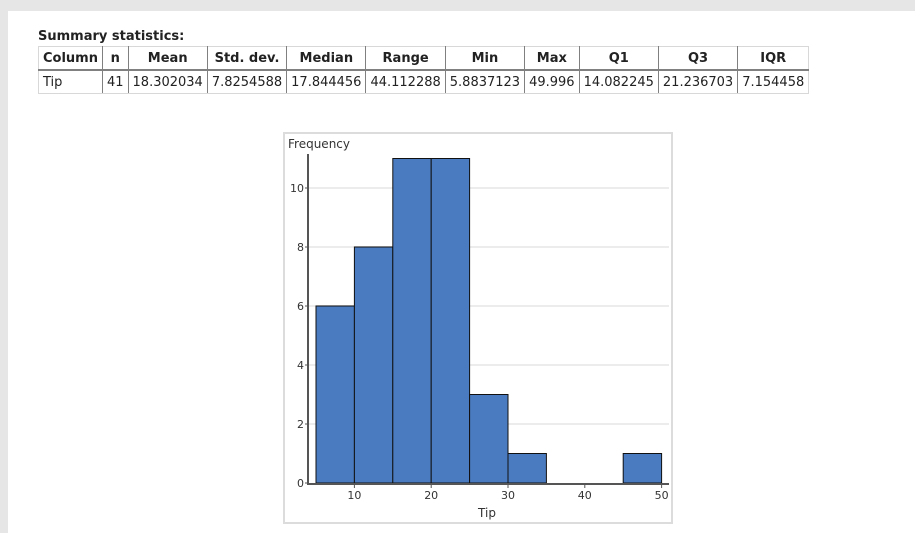  Describe the element at coordinates (326, 81) in the screenshot. I see `table-cell: 17.844456` at that location.